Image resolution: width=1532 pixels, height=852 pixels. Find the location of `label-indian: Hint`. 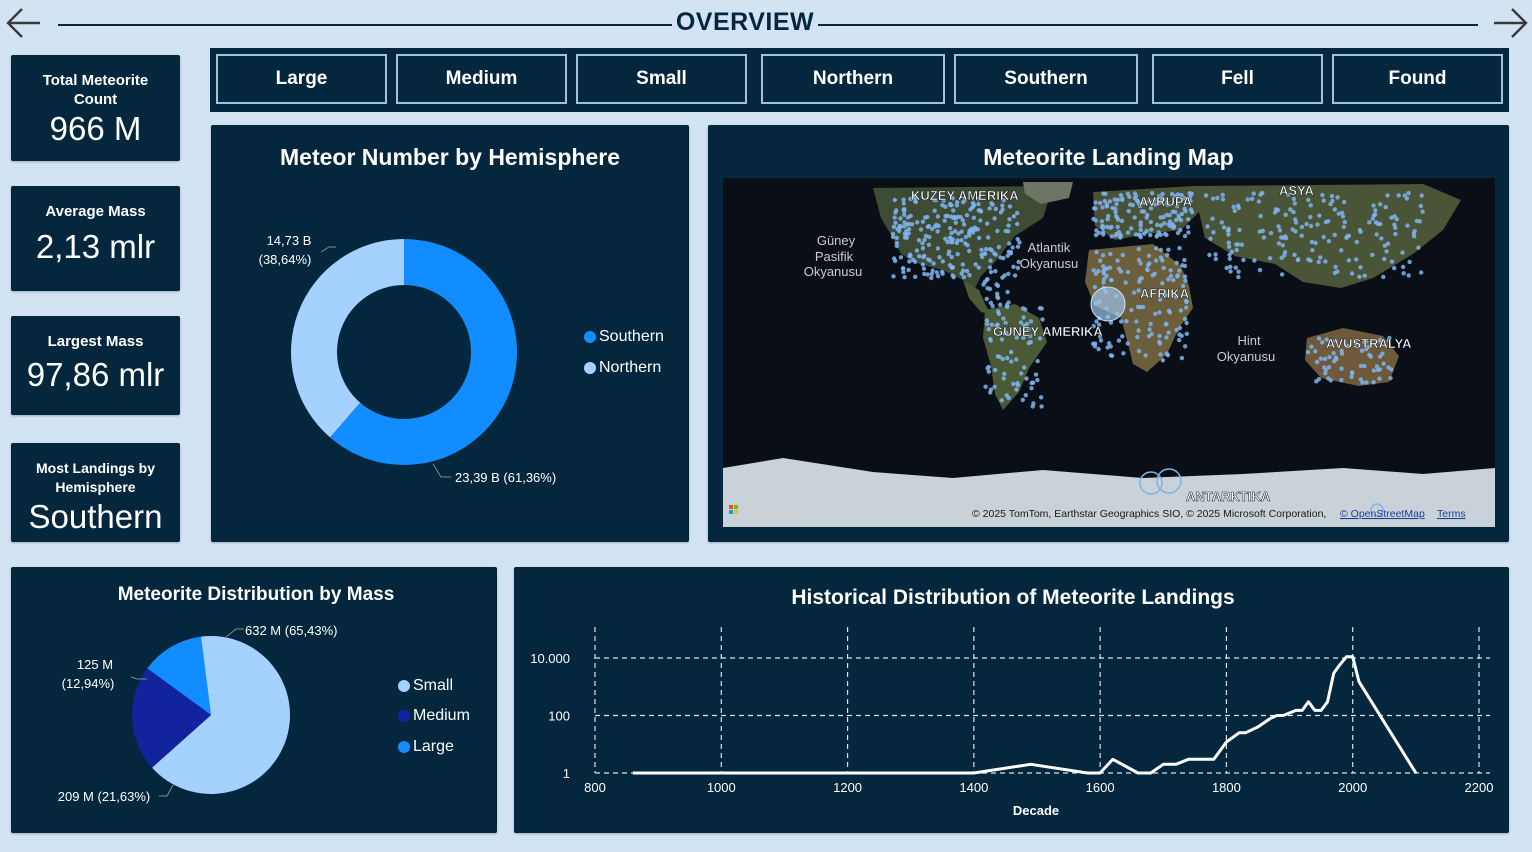

label-indian: Hint is located at coordinates (1249, 340).